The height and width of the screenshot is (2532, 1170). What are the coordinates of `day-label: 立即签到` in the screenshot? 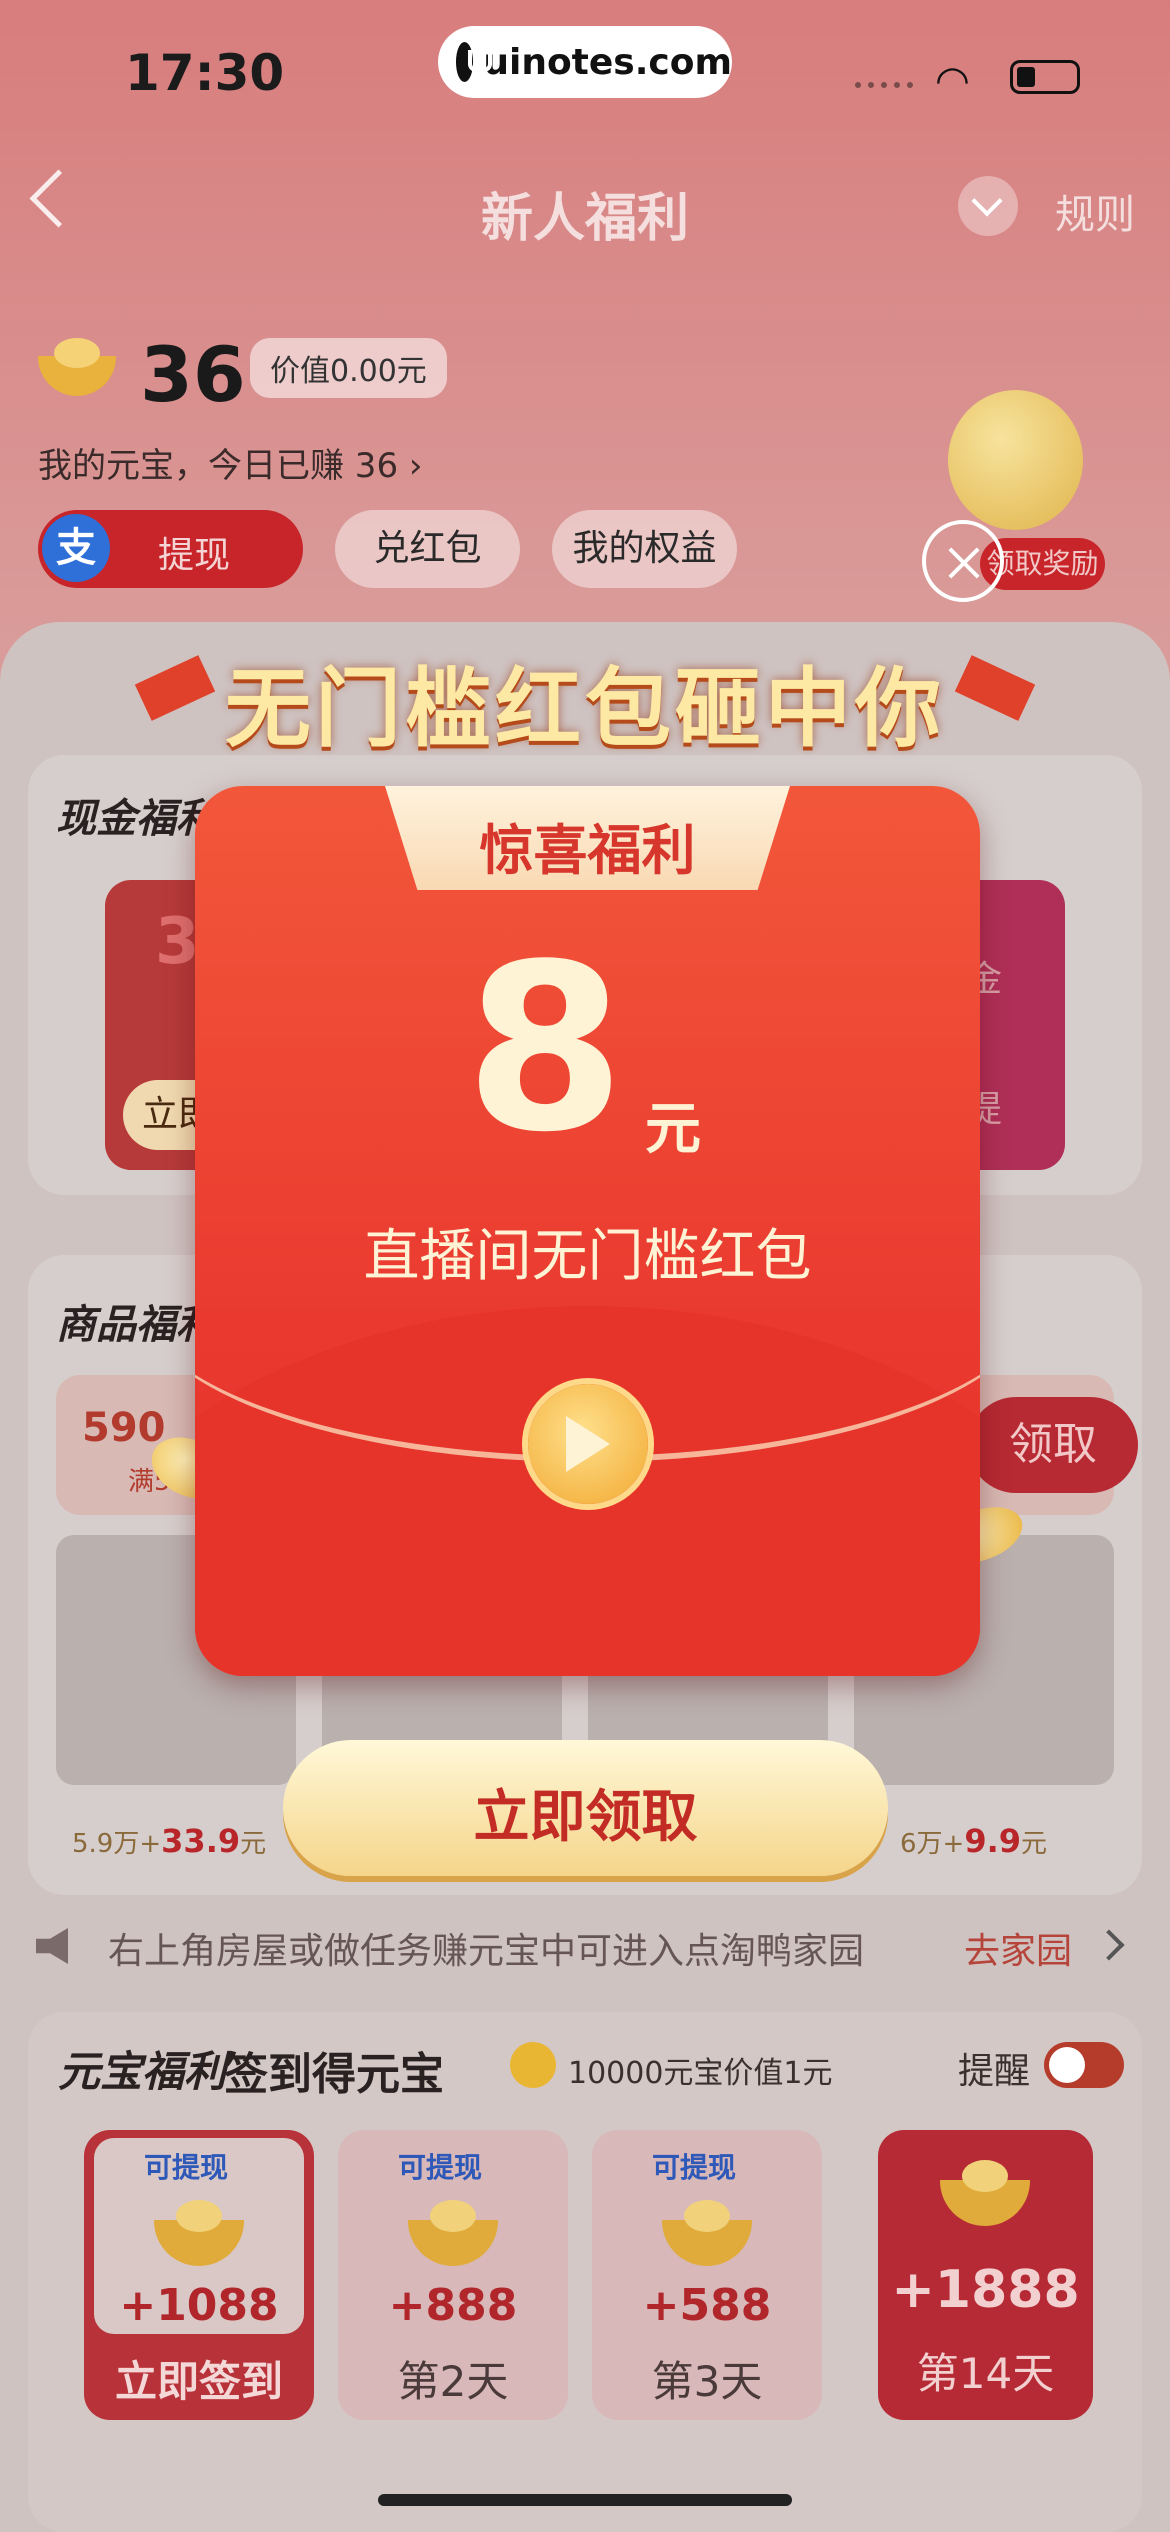 It's located at (198, 2381).